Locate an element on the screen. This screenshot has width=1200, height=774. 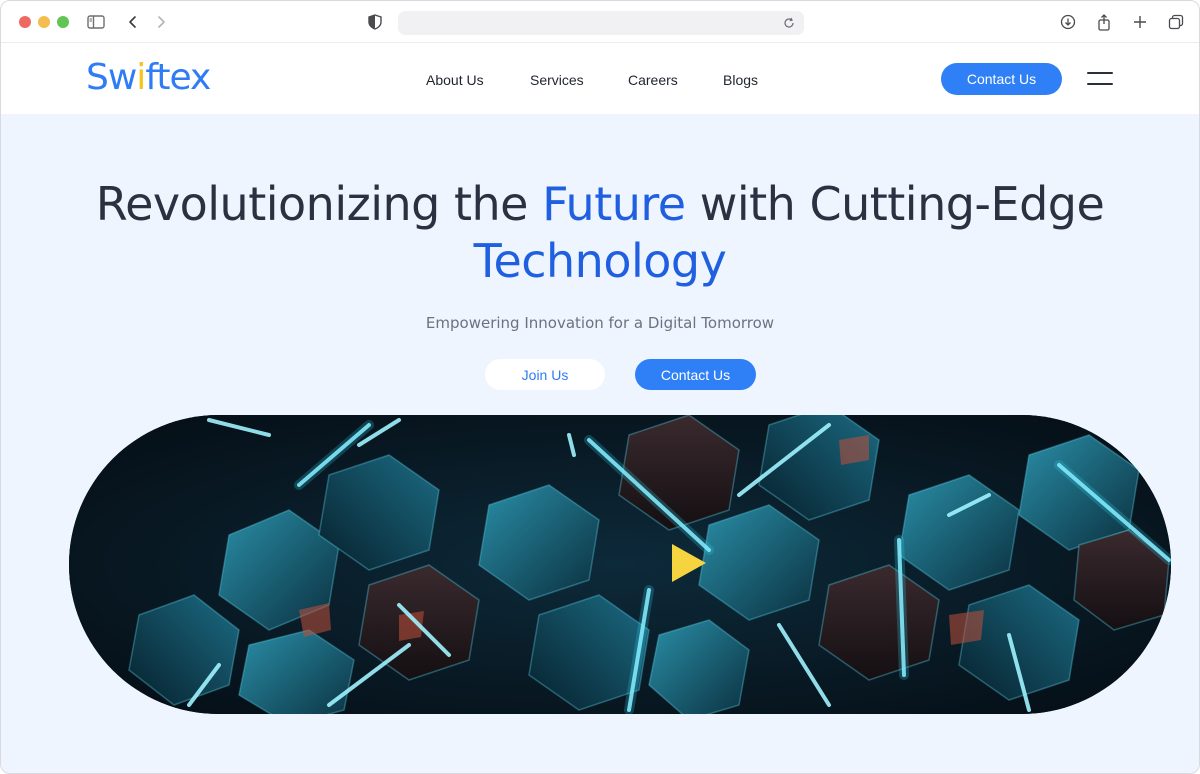
sidebar-icon is located at coordinates (96, 22).